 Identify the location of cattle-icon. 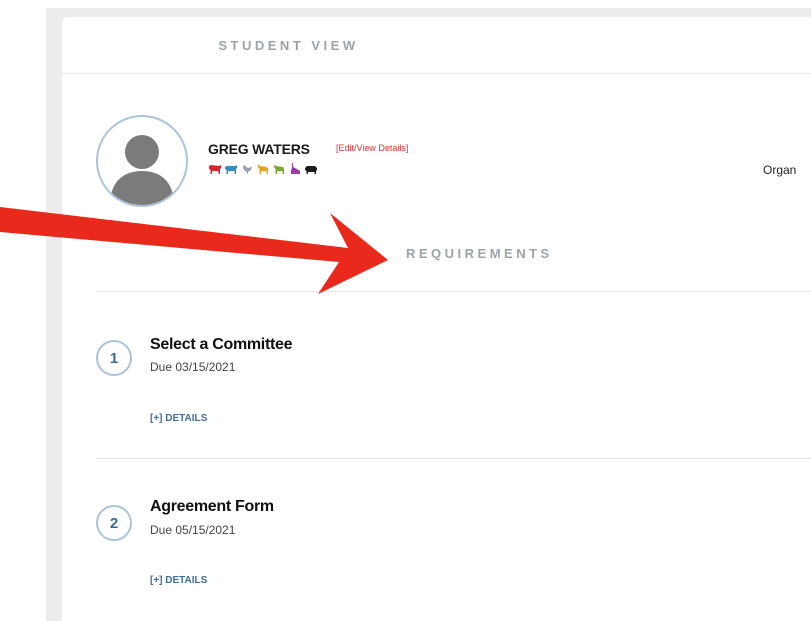
(215, 169).